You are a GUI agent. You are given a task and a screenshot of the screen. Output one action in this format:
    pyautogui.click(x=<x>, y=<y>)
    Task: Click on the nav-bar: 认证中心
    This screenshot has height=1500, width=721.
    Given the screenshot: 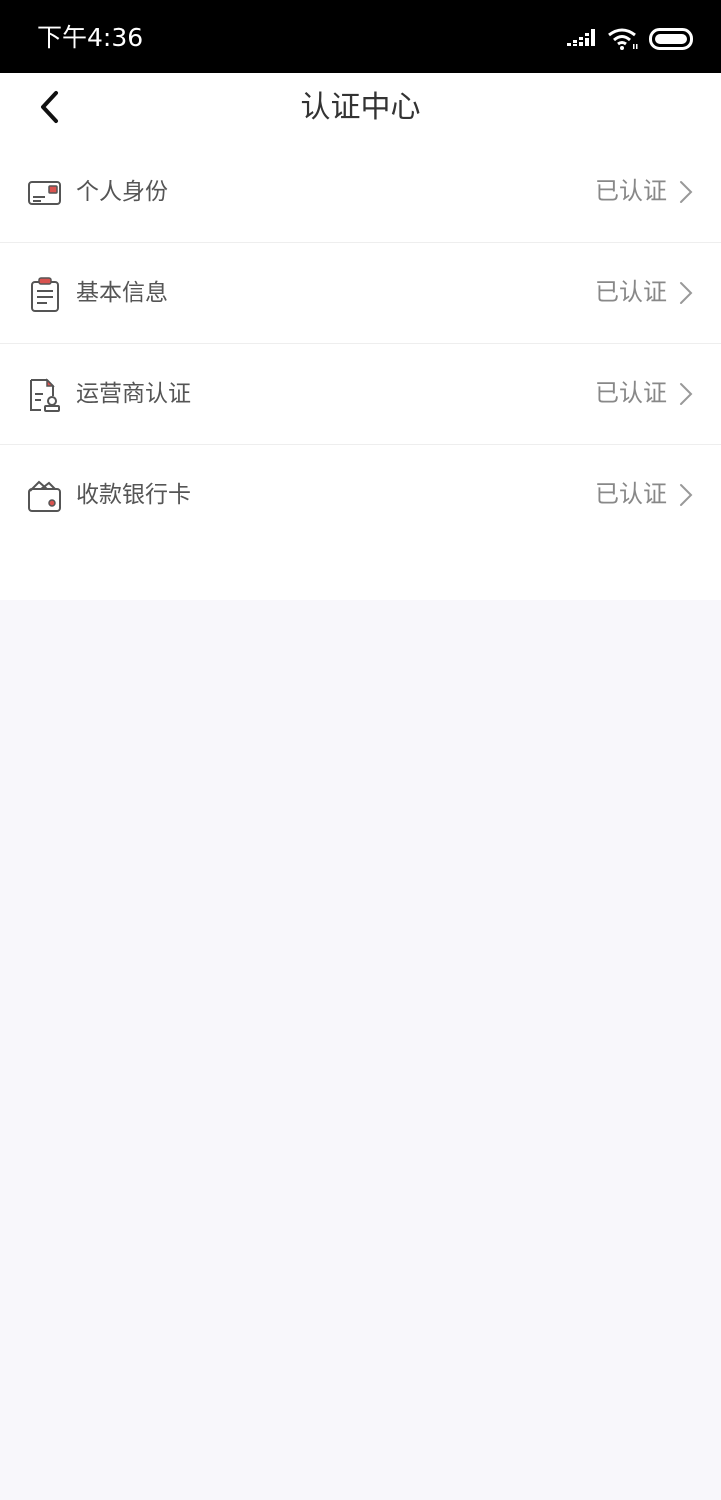 What is the action you would take?
    pyautogui.click(x=360, y=107)
    